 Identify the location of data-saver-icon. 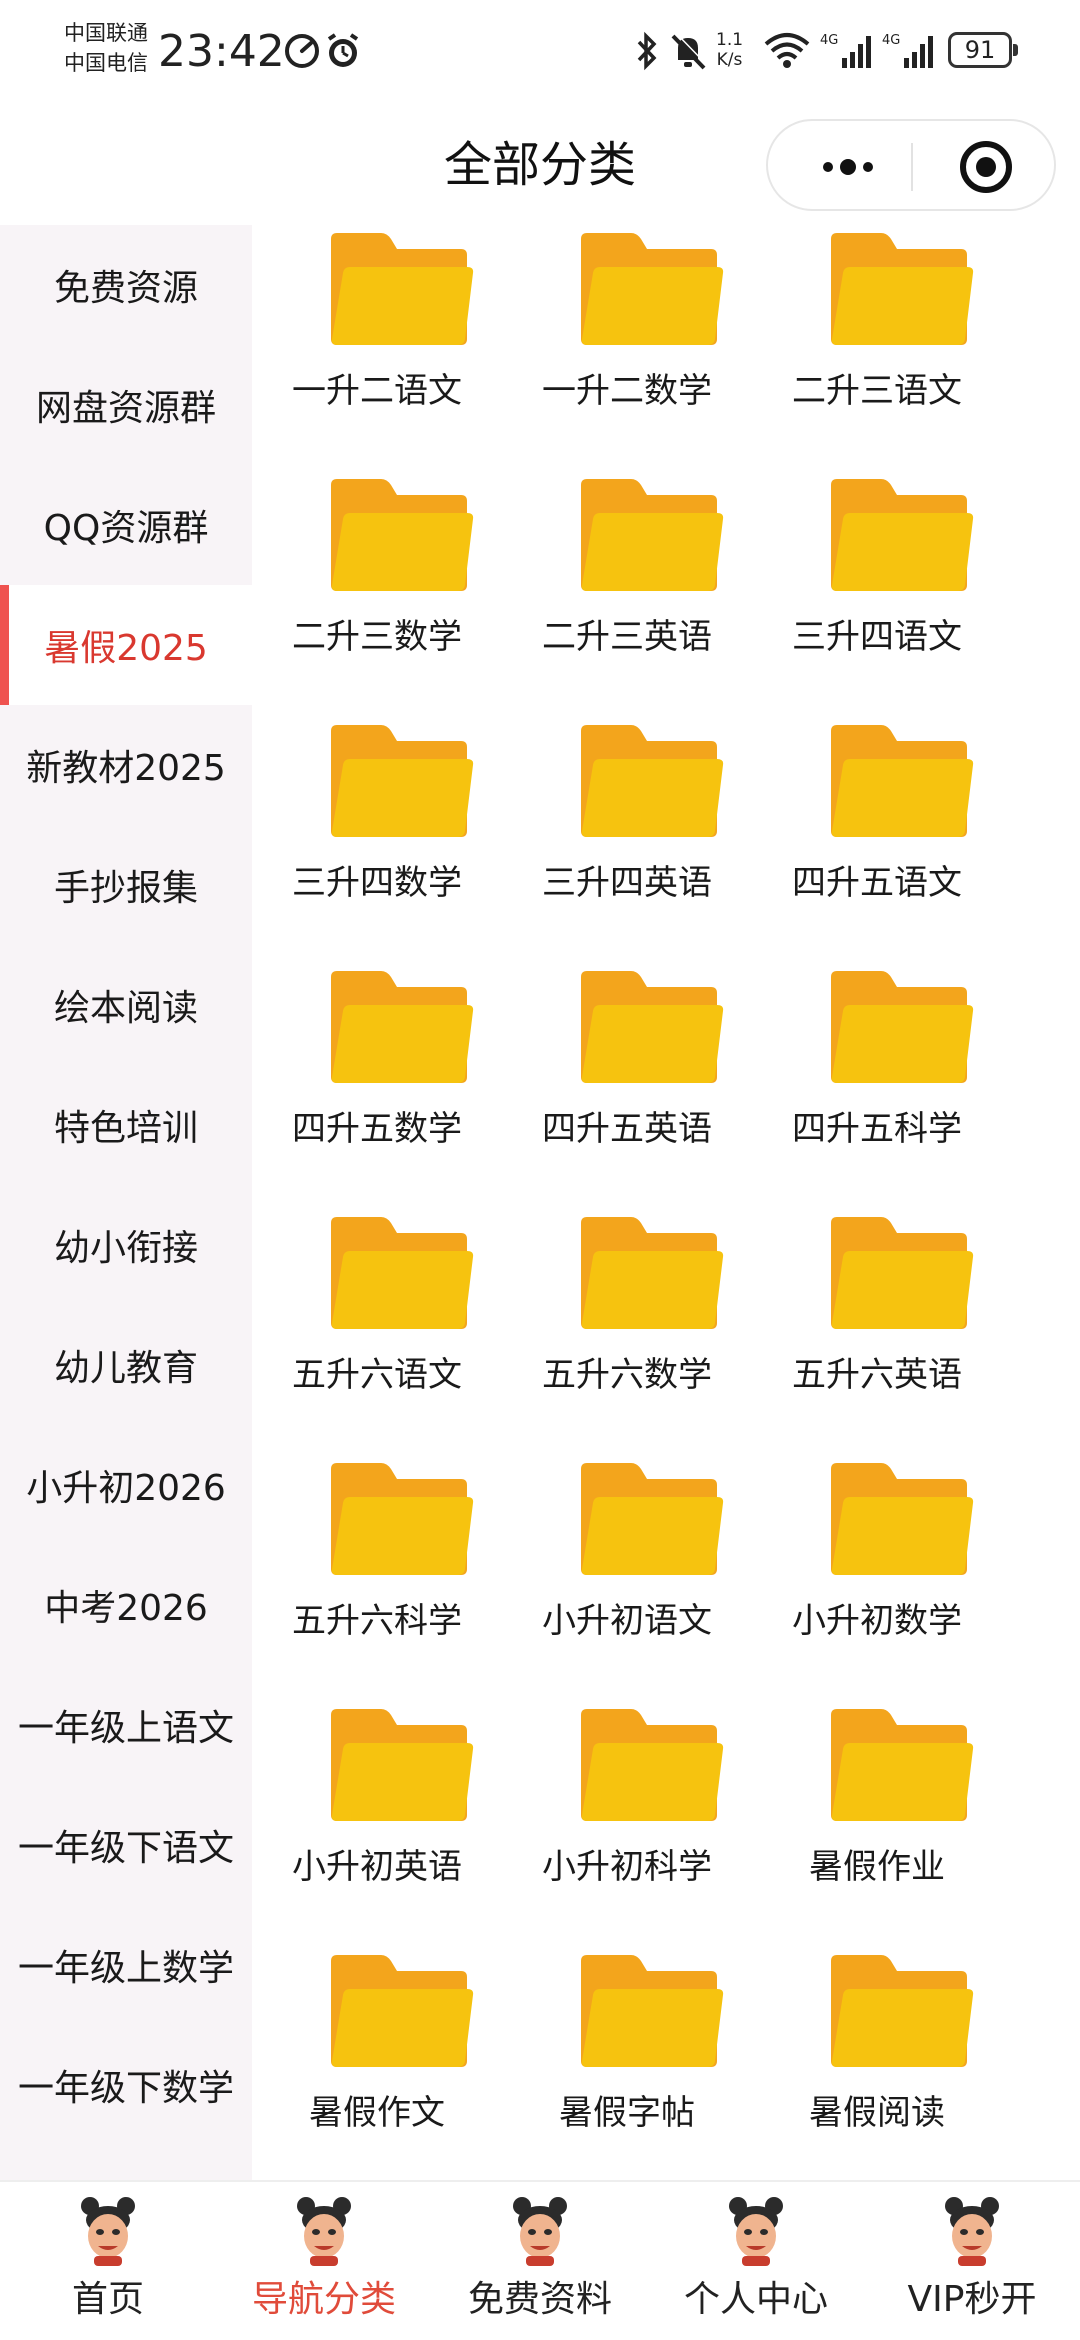
(302, 51).